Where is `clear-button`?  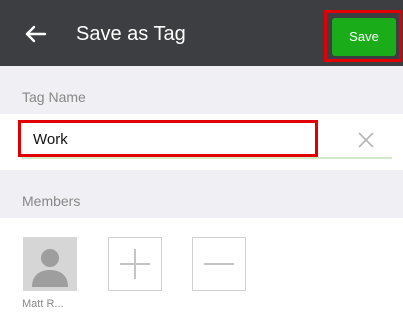
clear-button is located at coordinates (366, 140).